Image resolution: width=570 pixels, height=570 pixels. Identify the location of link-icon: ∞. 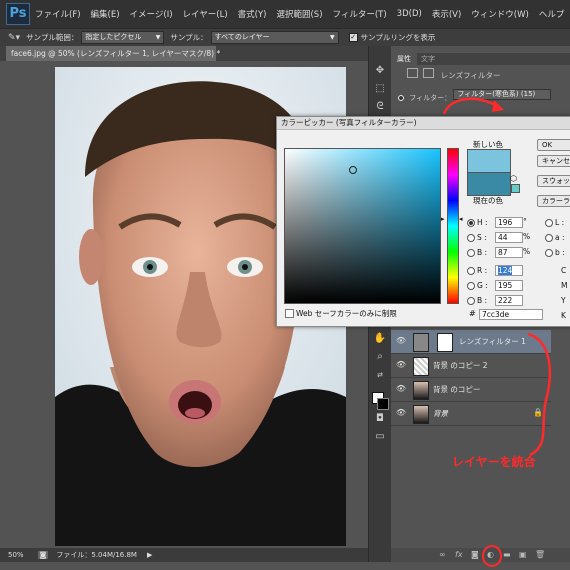
(442, 554).